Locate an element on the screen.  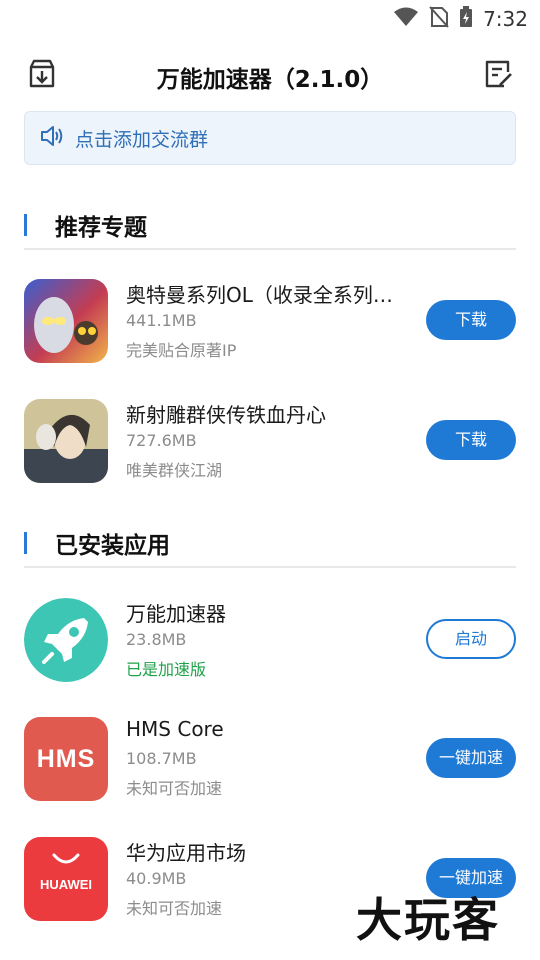
edit-note-icon is located at coordinates (498, 74).